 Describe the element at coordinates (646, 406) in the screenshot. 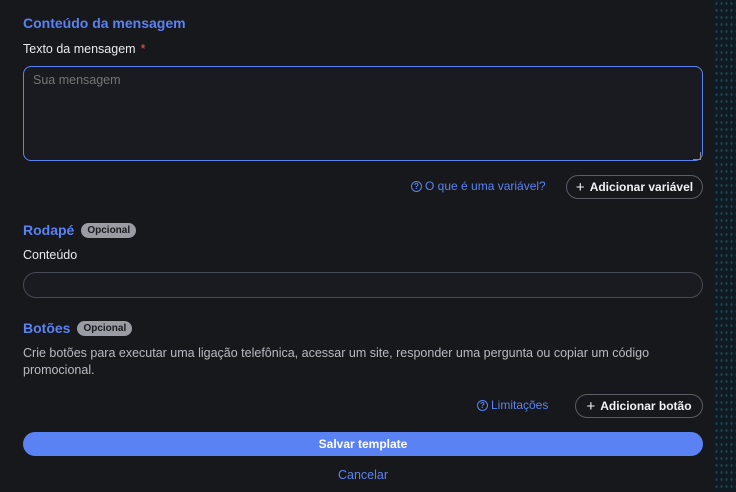

I see `add-button-label: Adicionar botão` at that location.